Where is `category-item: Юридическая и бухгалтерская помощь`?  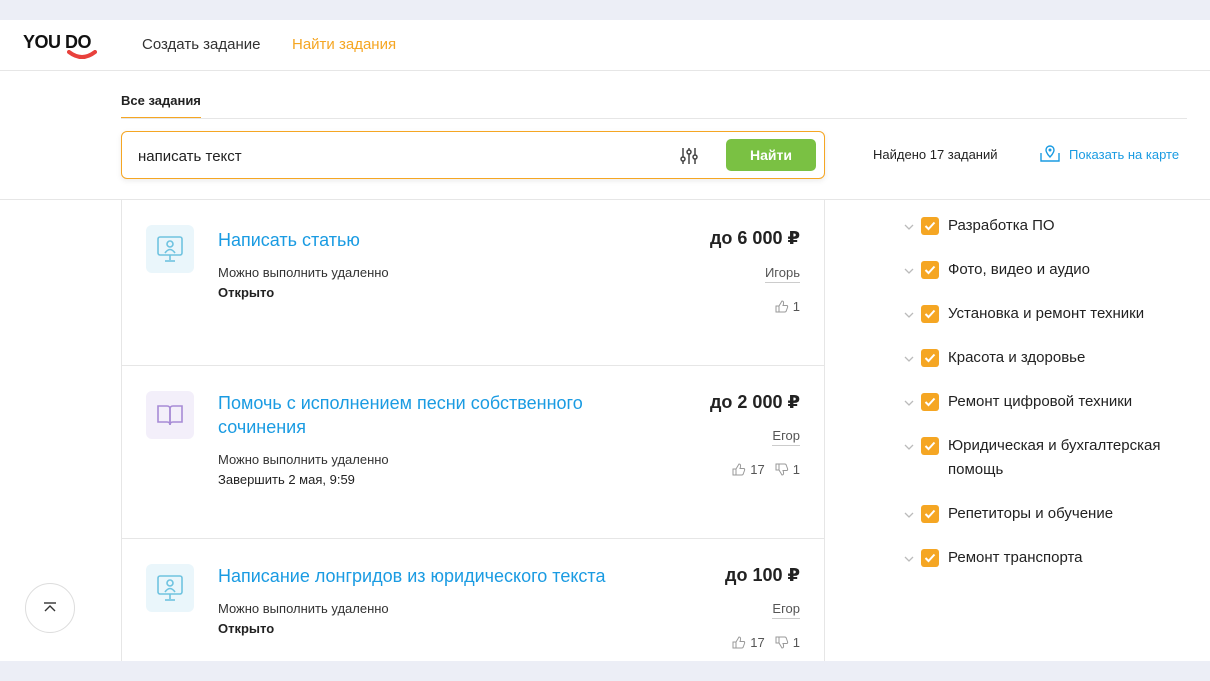 category-item: Юридическая и бухгалтерская помощь is located at coordinates (1045, 459).